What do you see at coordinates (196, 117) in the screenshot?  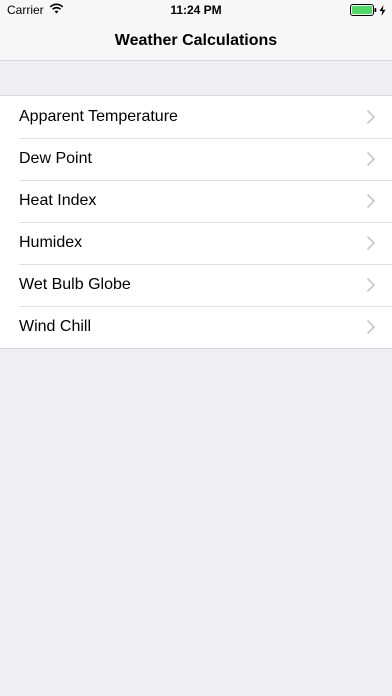 I see `list-item-apparent-temperature: Apparent Temperature` at bounding box center [196, 117].